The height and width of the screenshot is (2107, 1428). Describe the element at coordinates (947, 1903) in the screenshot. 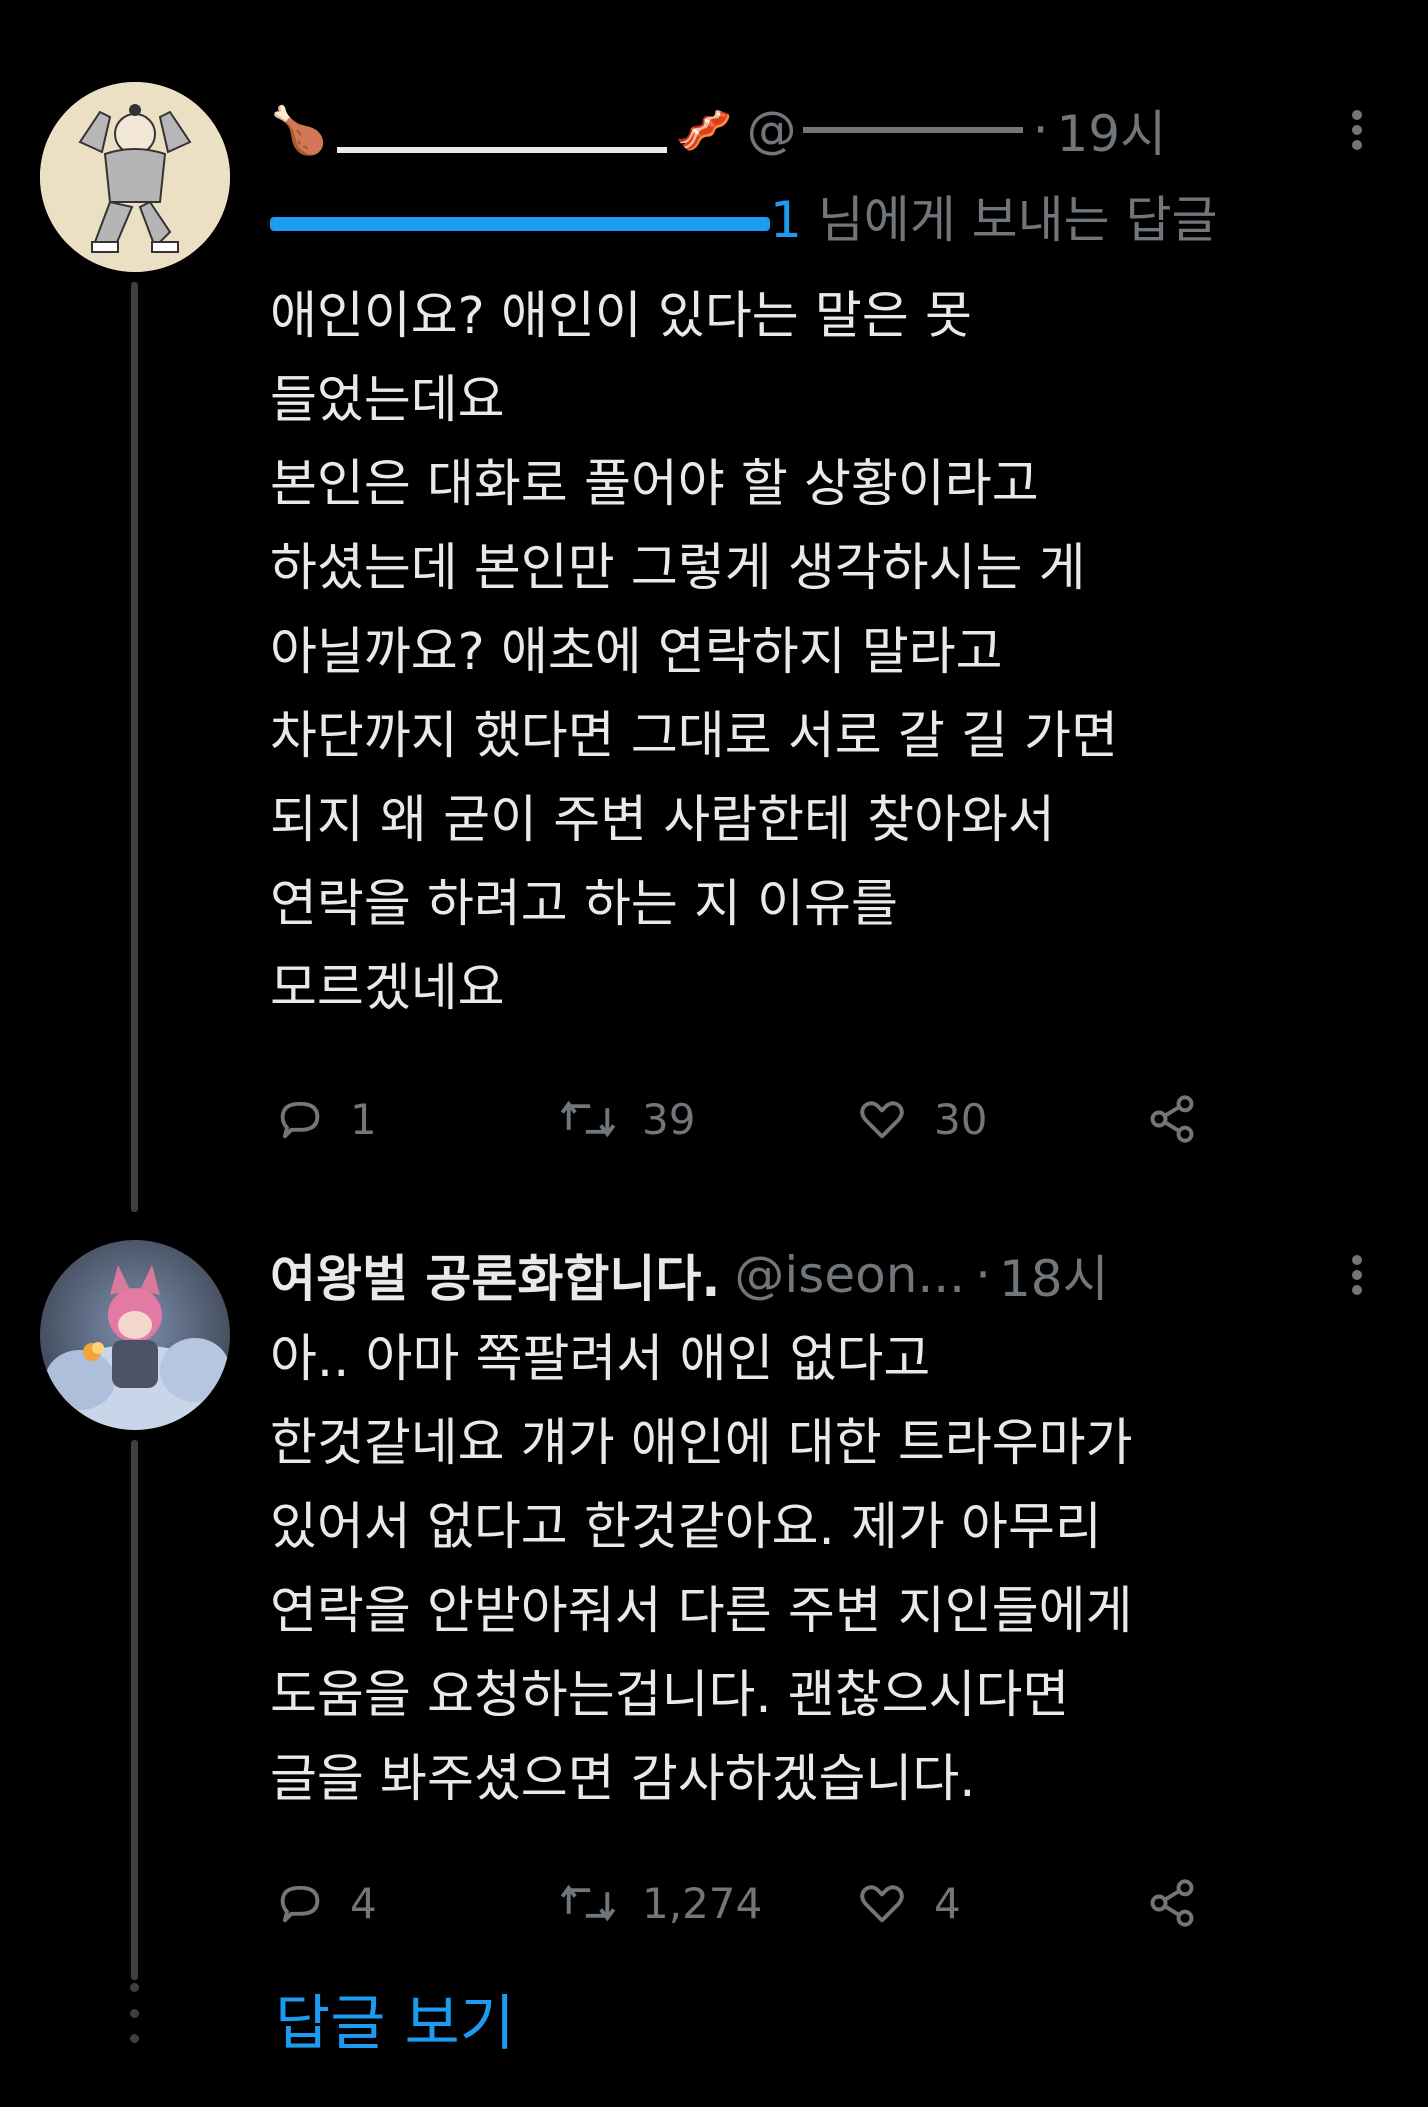

I see `like-count: 4` at that location.